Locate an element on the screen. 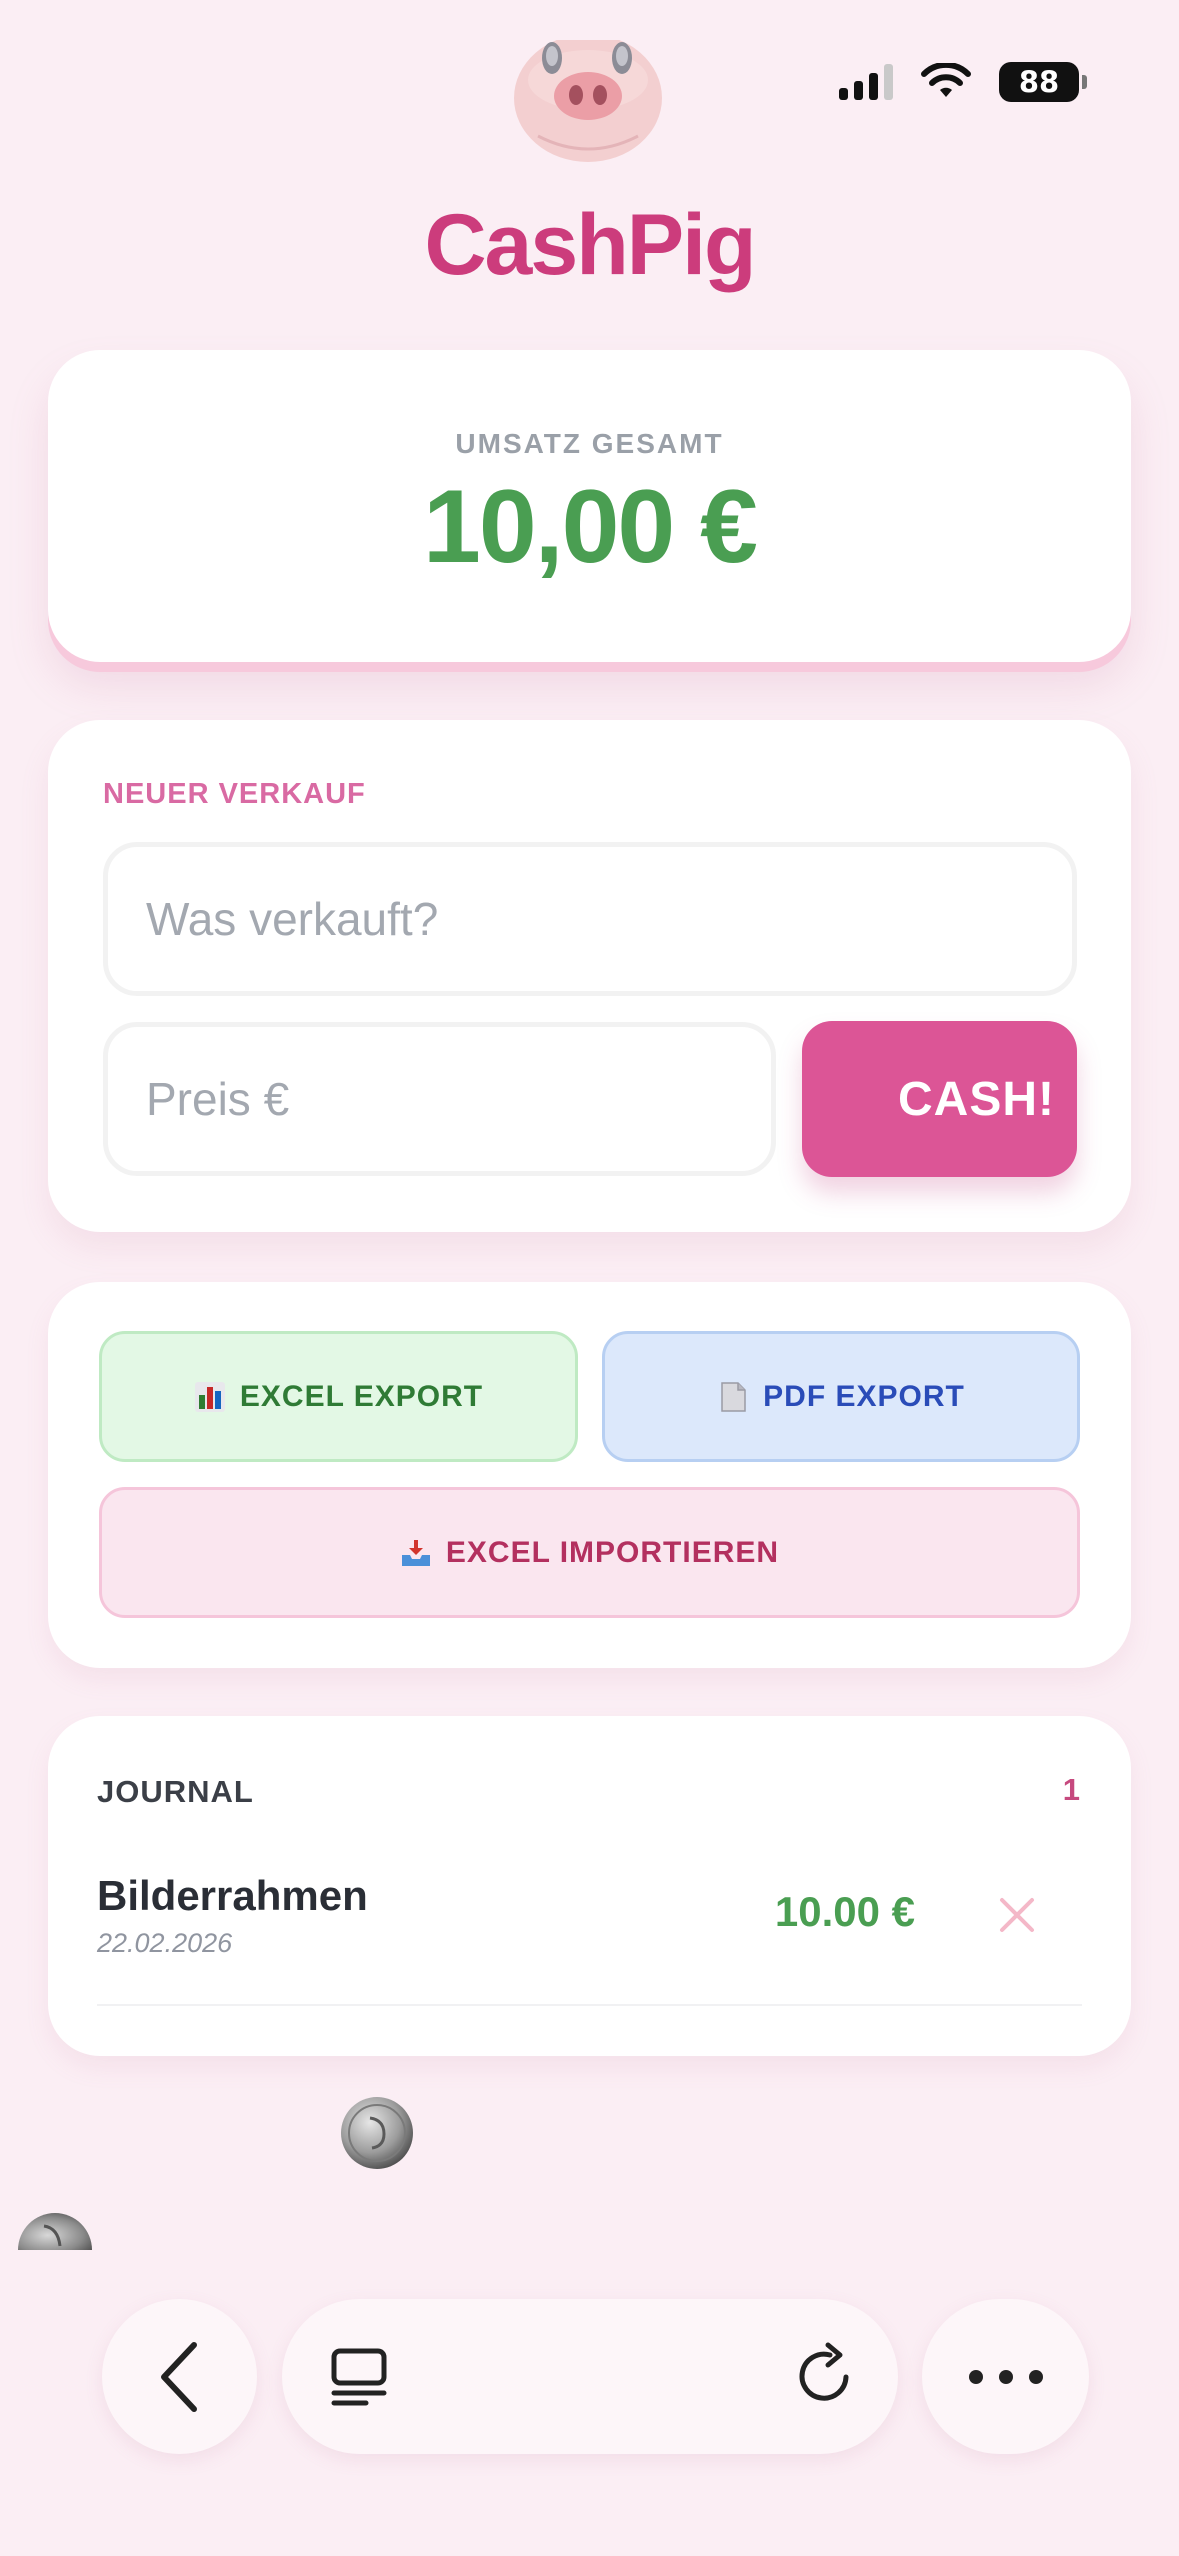  excel-export-button: EXCEL EXPORT is located at coordinates (338, 1396).